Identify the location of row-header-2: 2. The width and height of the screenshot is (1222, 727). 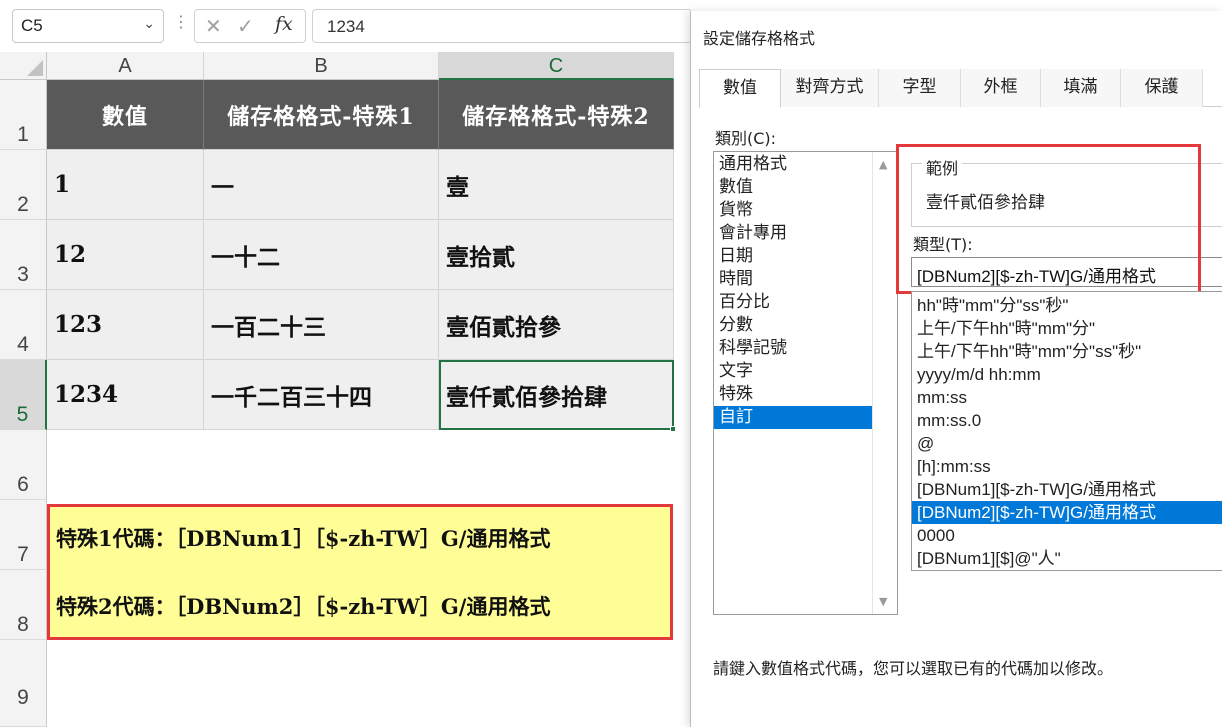
(23, 185).